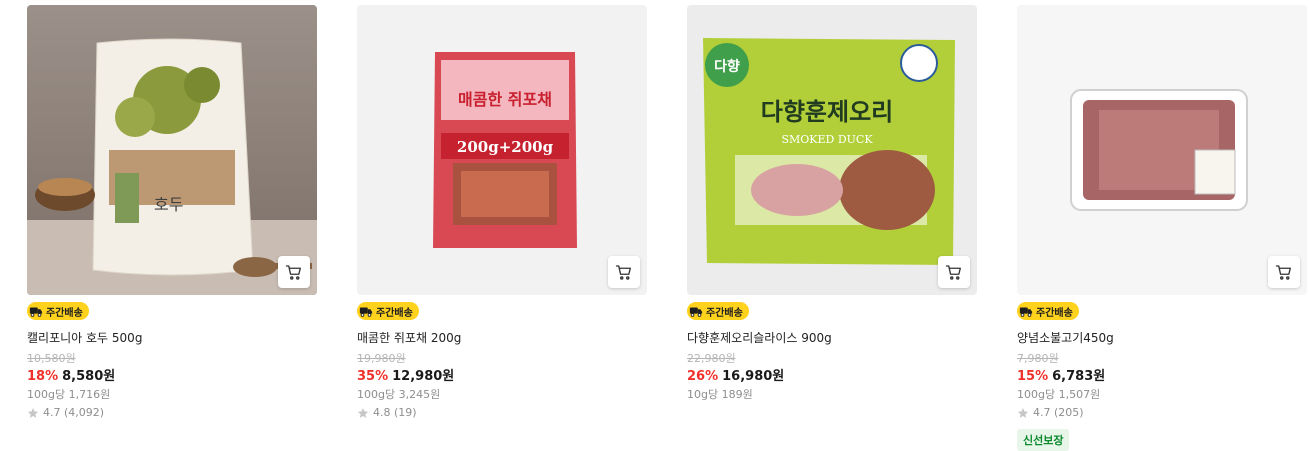 This screenshot has width=1311, height=451. What do you see at coordinates (69, 394) in the screenshot?
I see `unit-price: 100g당 1,716원` at bounding box center [69, 394].